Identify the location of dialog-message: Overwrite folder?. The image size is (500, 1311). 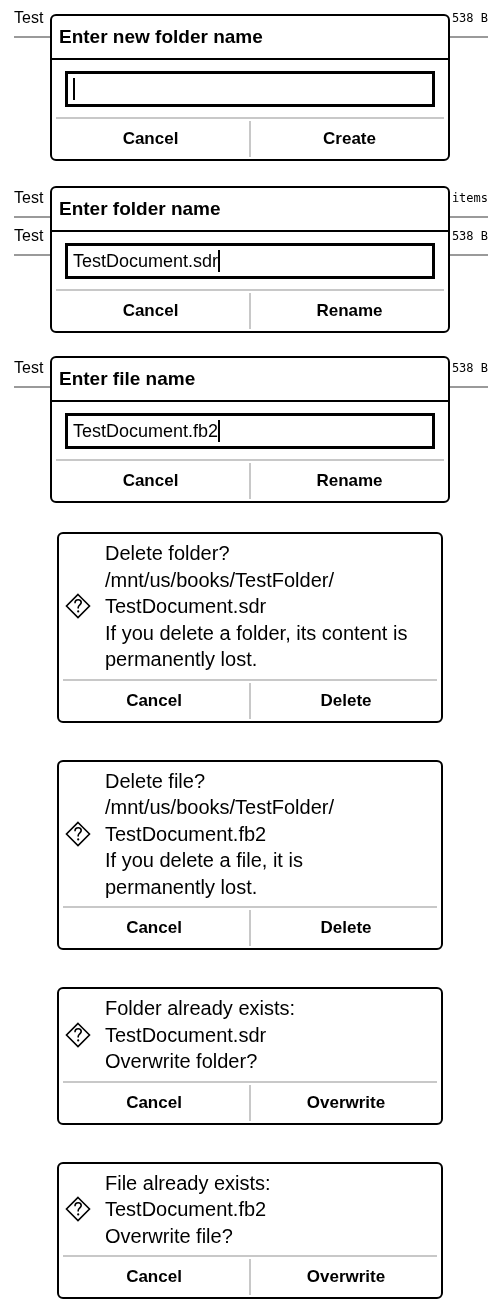
(182, 1061).